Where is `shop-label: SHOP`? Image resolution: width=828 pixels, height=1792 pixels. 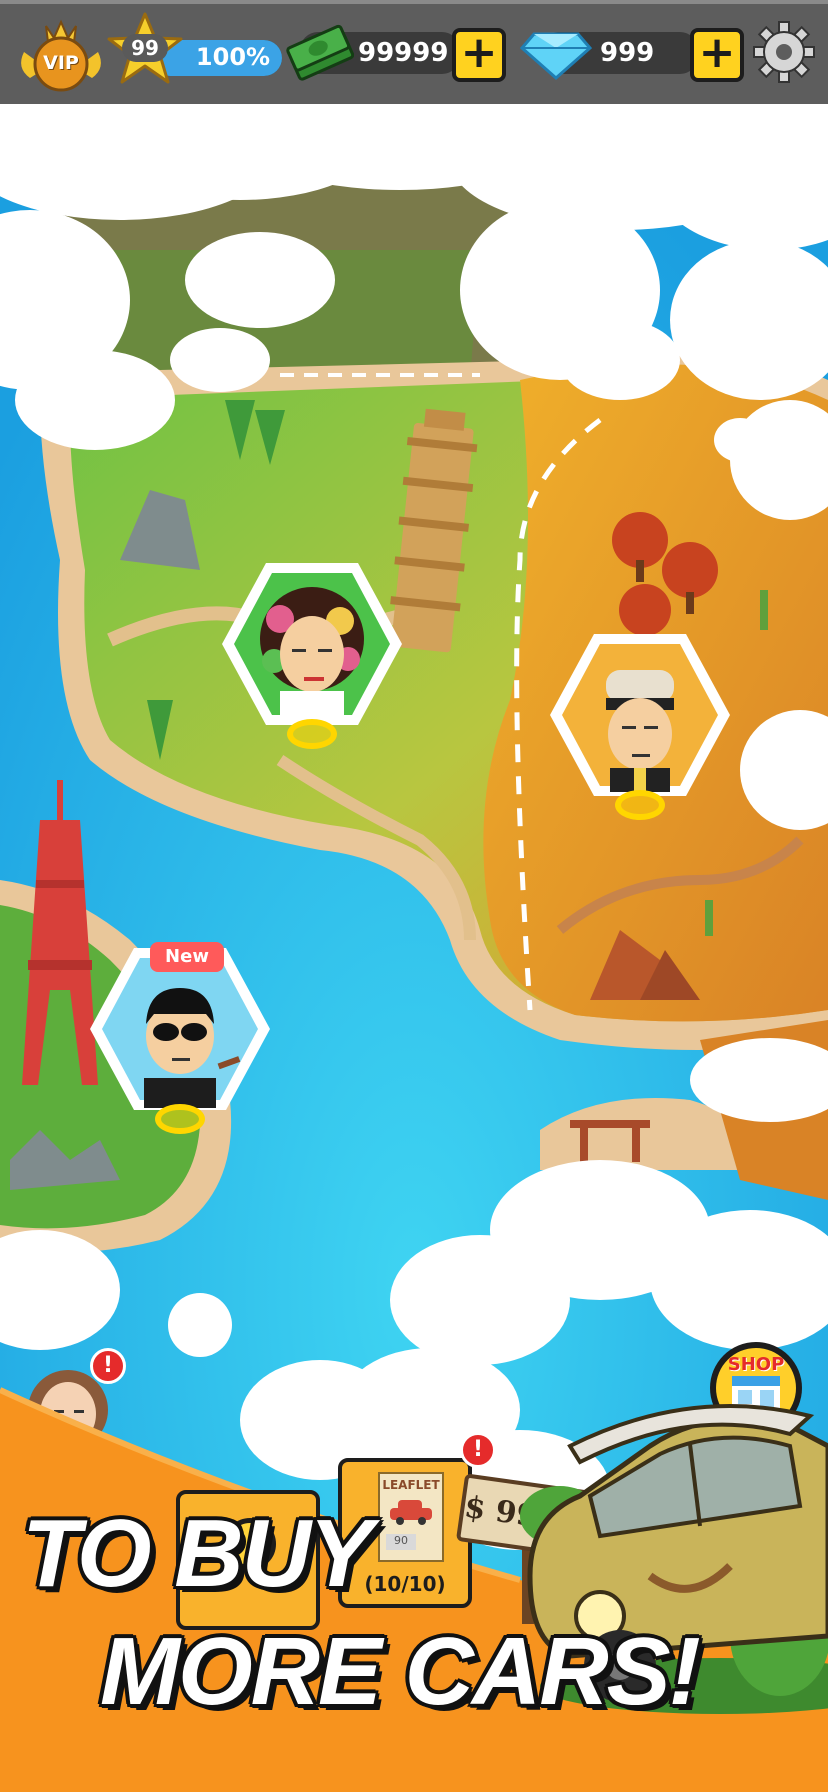
shop-label: SHOP is located at coordinates (756, 1364).